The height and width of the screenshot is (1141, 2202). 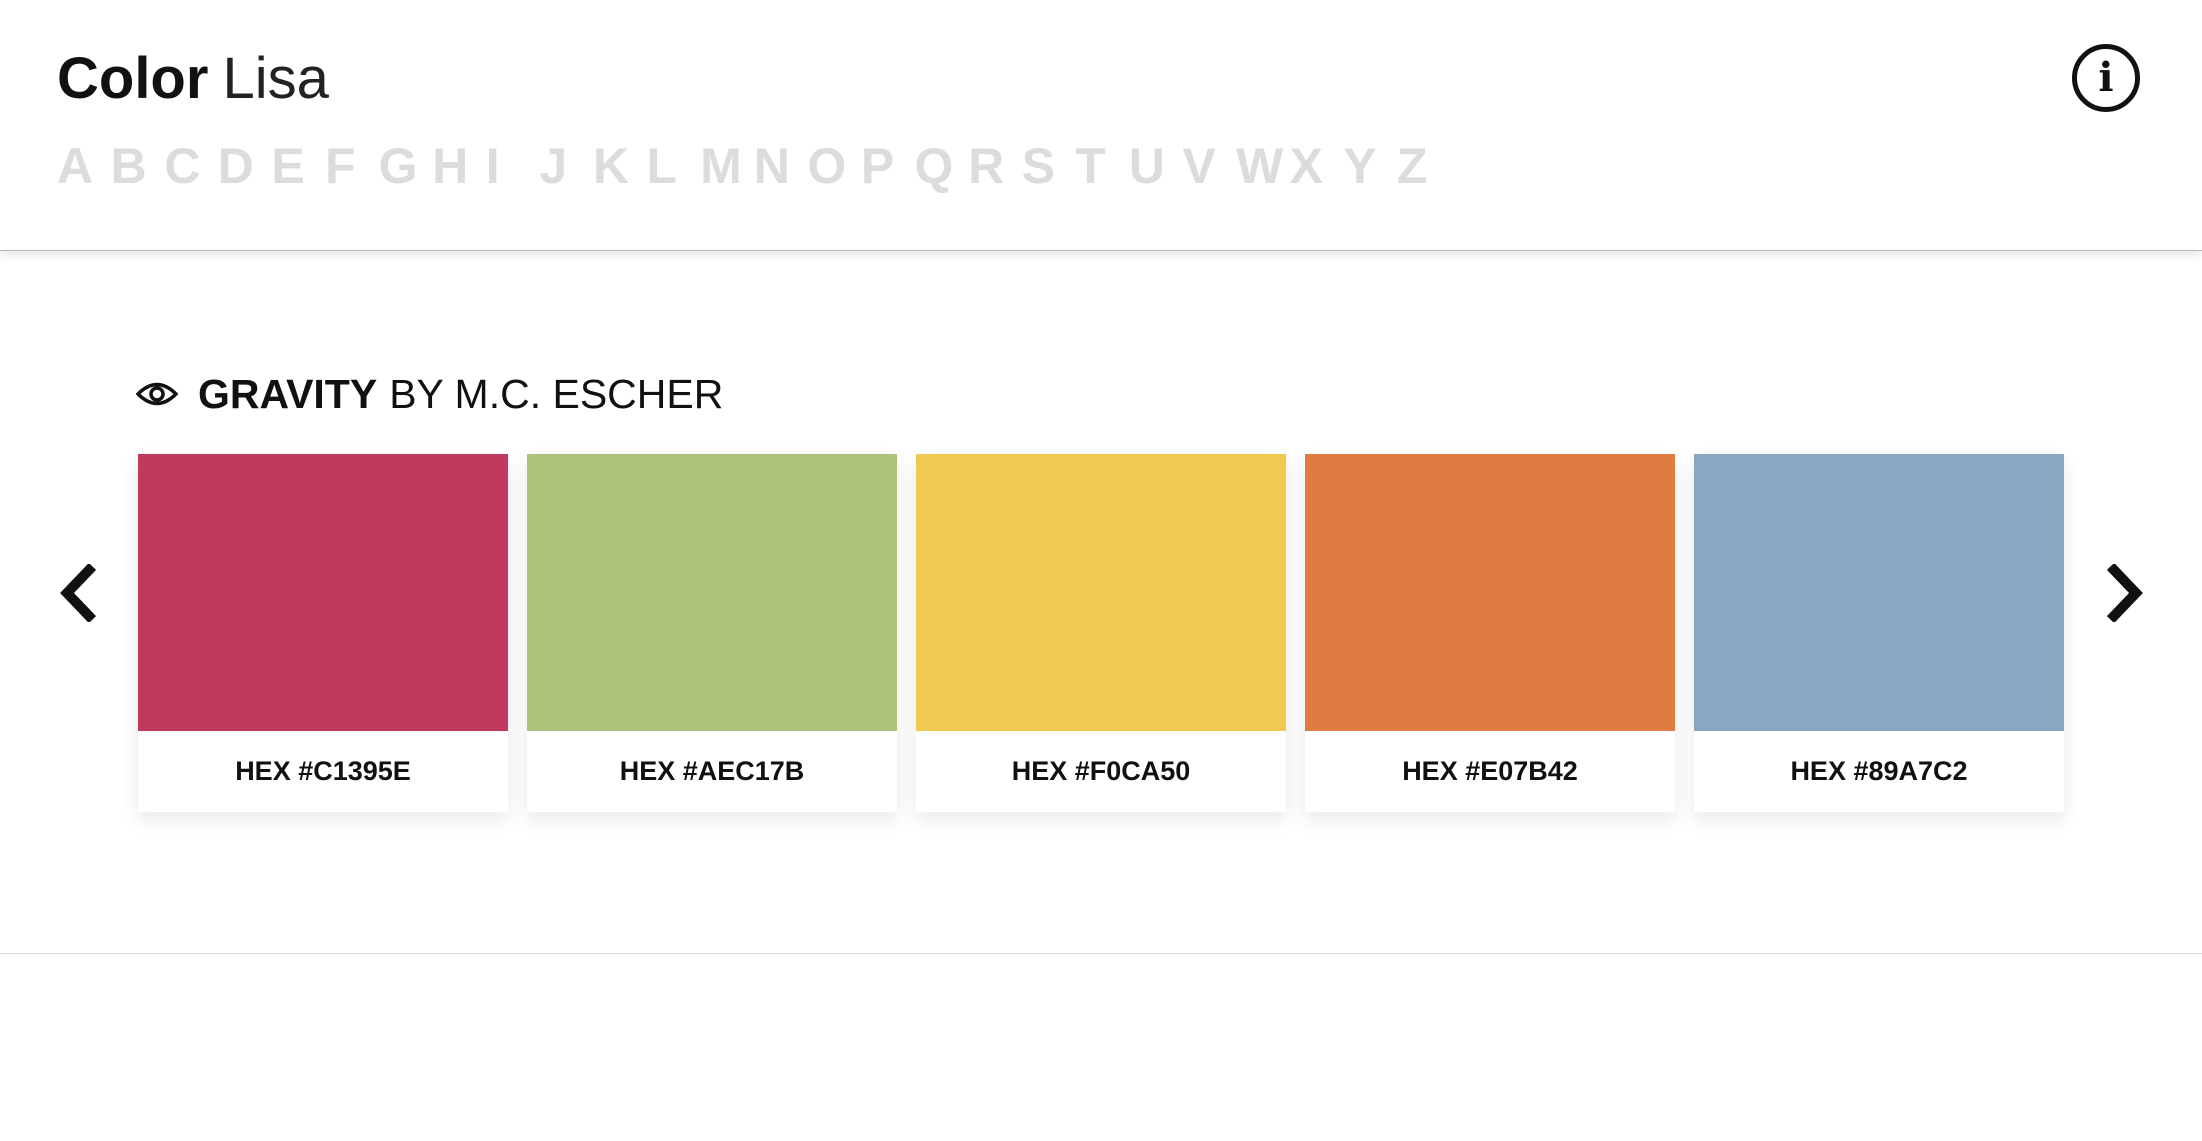 I want to click on alphabet-letter-v: V, so click(x=1209, y=166).